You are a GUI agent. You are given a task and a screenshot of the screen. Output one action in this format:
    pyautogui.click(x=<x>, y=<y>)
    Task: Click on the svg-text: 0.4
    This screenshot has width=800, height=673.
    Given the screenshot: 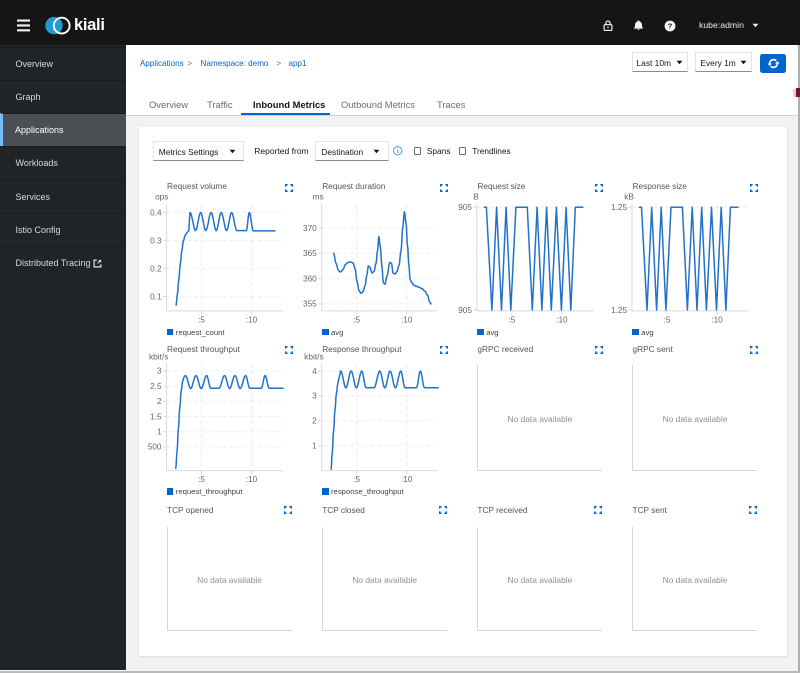 What is the action you would take?
    pyautogui.click(x=156, y=212)
    